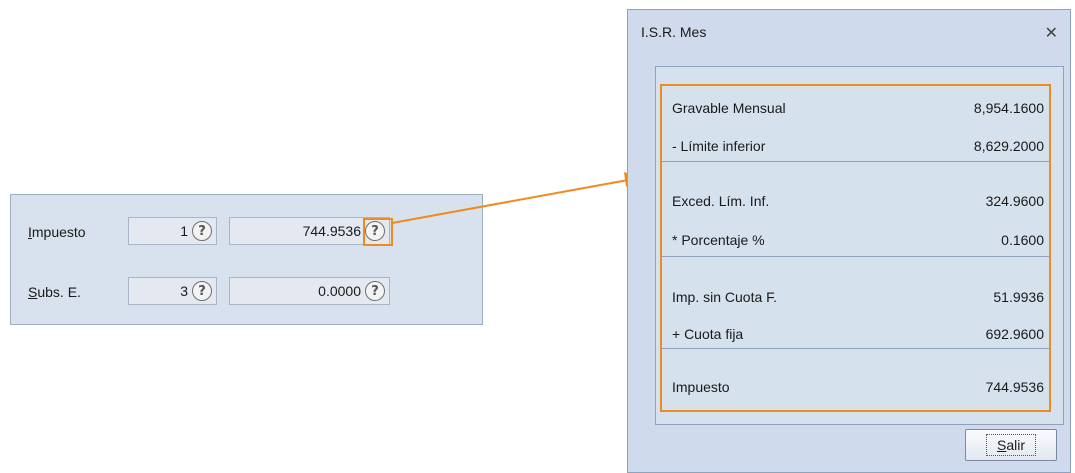 This screenshot has width=1075, height=473. Describe the element at coordinates (339, 291) in the screenshot. I see `subsidio-amount-value: 0.0000` at that location.